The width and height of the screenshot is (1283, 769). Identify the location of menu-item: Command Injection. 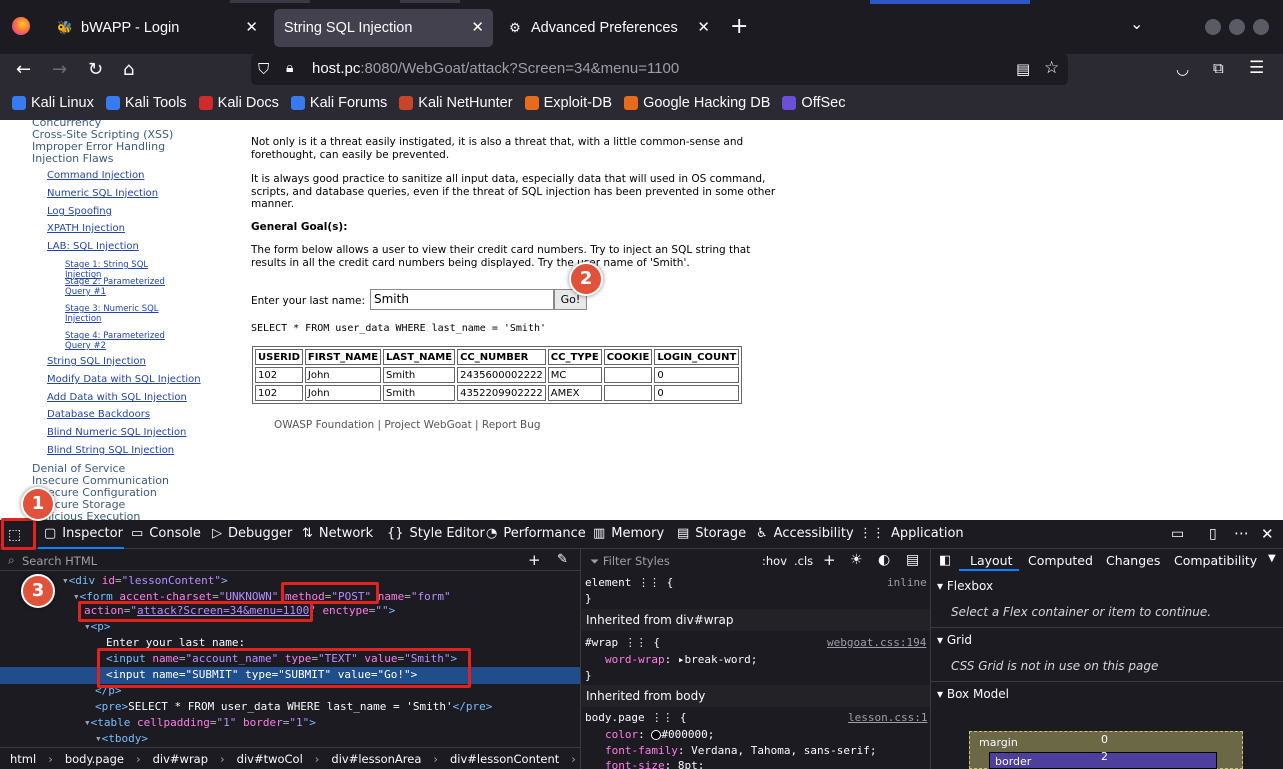
(95, 175).